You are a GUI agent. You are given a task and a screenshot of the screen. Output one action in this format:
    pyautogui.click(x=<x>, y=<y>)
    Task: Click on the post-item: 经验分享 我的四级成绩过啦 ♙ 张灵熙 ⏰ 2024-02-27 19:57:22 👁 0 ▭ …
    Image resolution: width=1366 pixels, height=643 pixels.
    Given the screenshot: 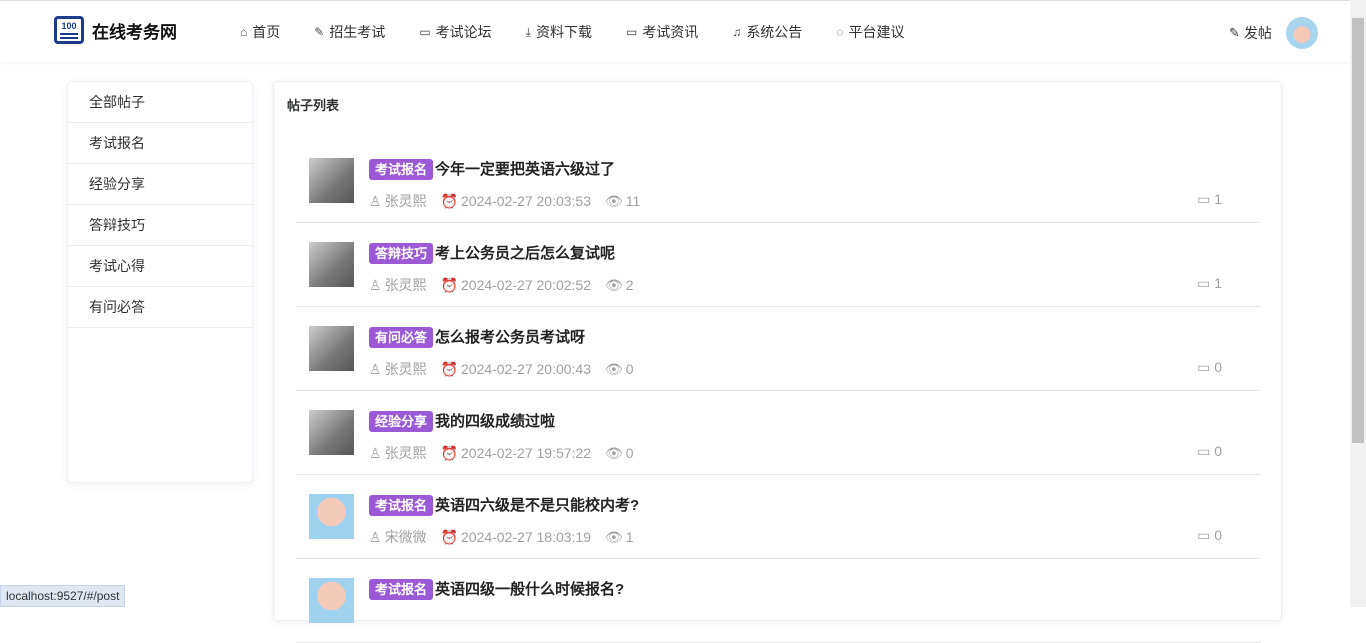 What is the action you would take?
    pyautogui.click(x=778, y=433)
    